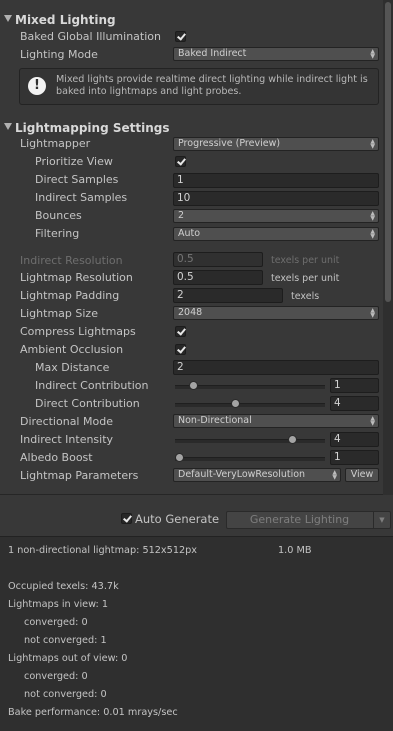 The width and height of the screenshot is (393, 731). I want to click on max-distance-label: Max Distance, so click(72, 367).